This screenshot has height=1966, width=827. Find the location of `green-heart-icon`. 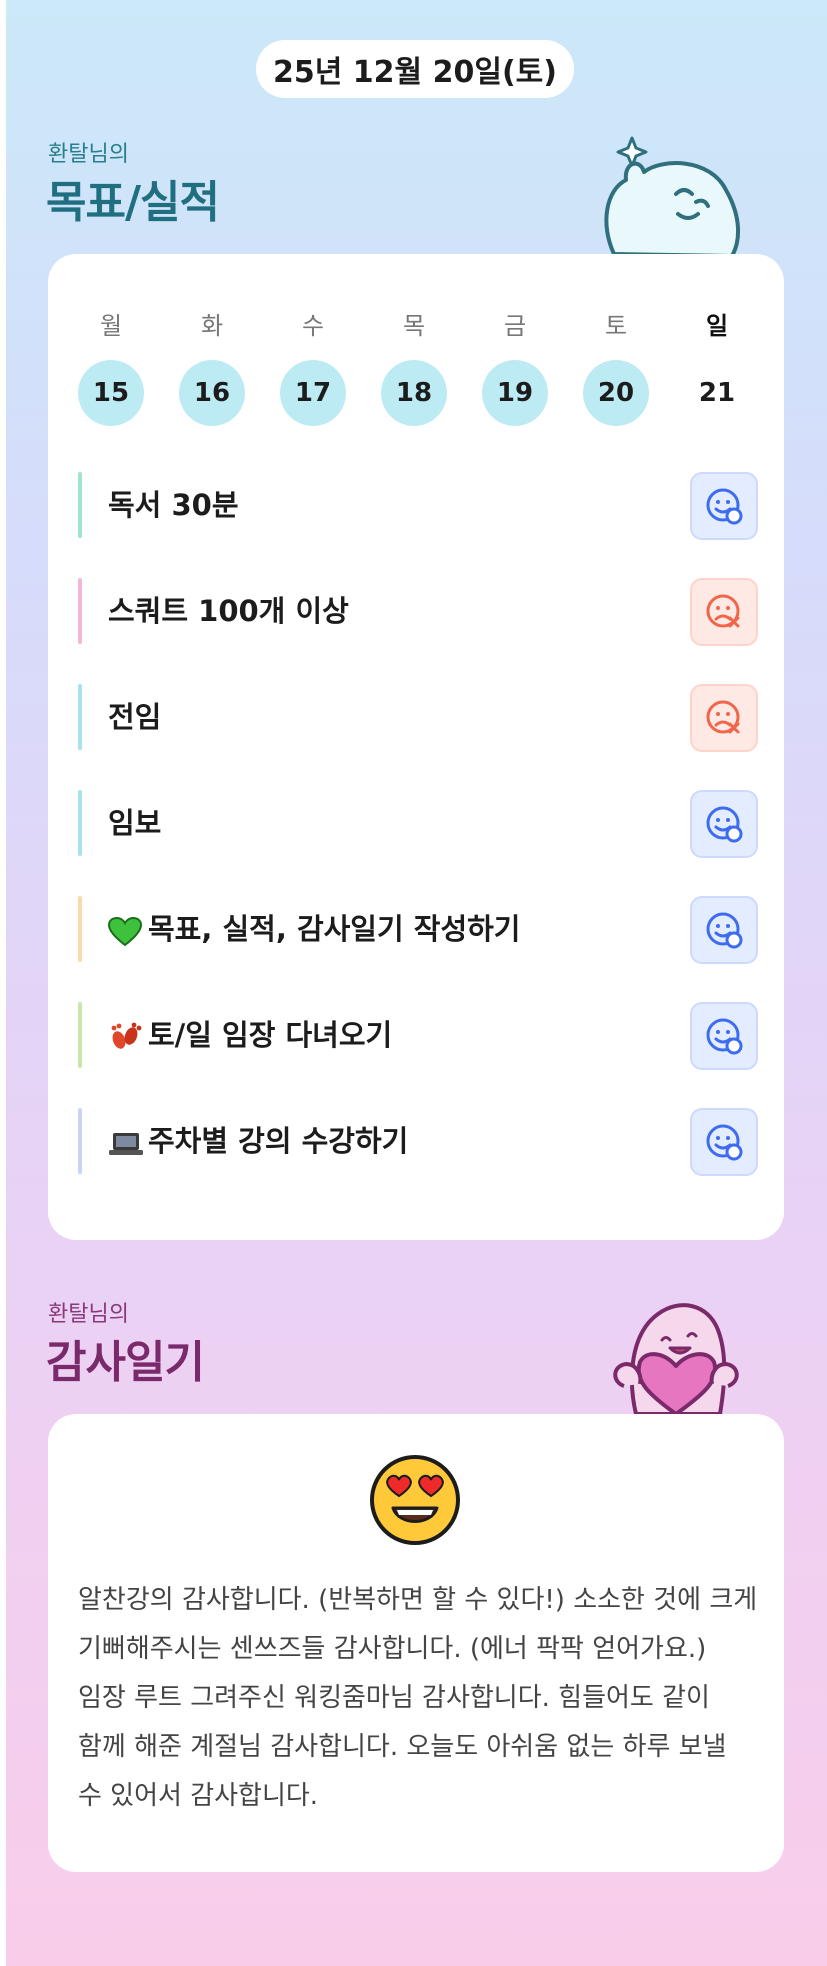

green-heart-icon is located at coordinates (127, 931).